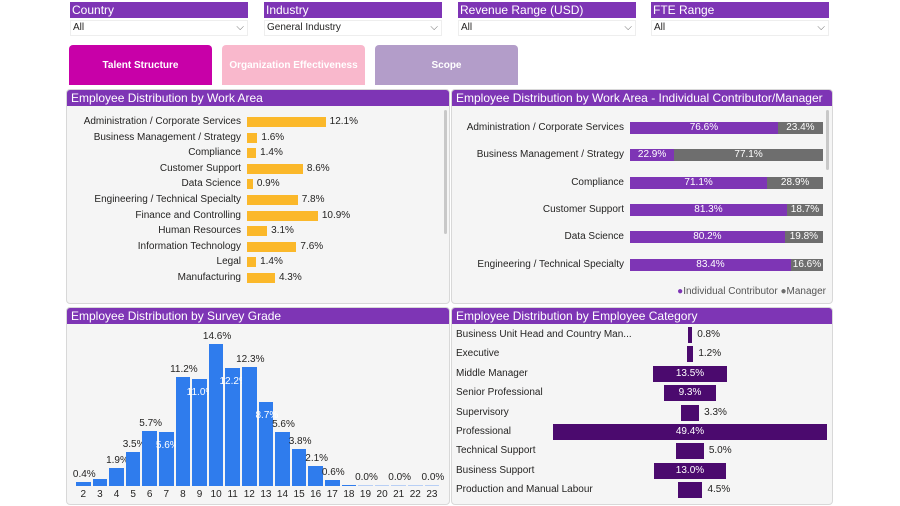 This screenshot has height=506, width=900. I want to click on data-label: 1.6%, so click(273, 137).